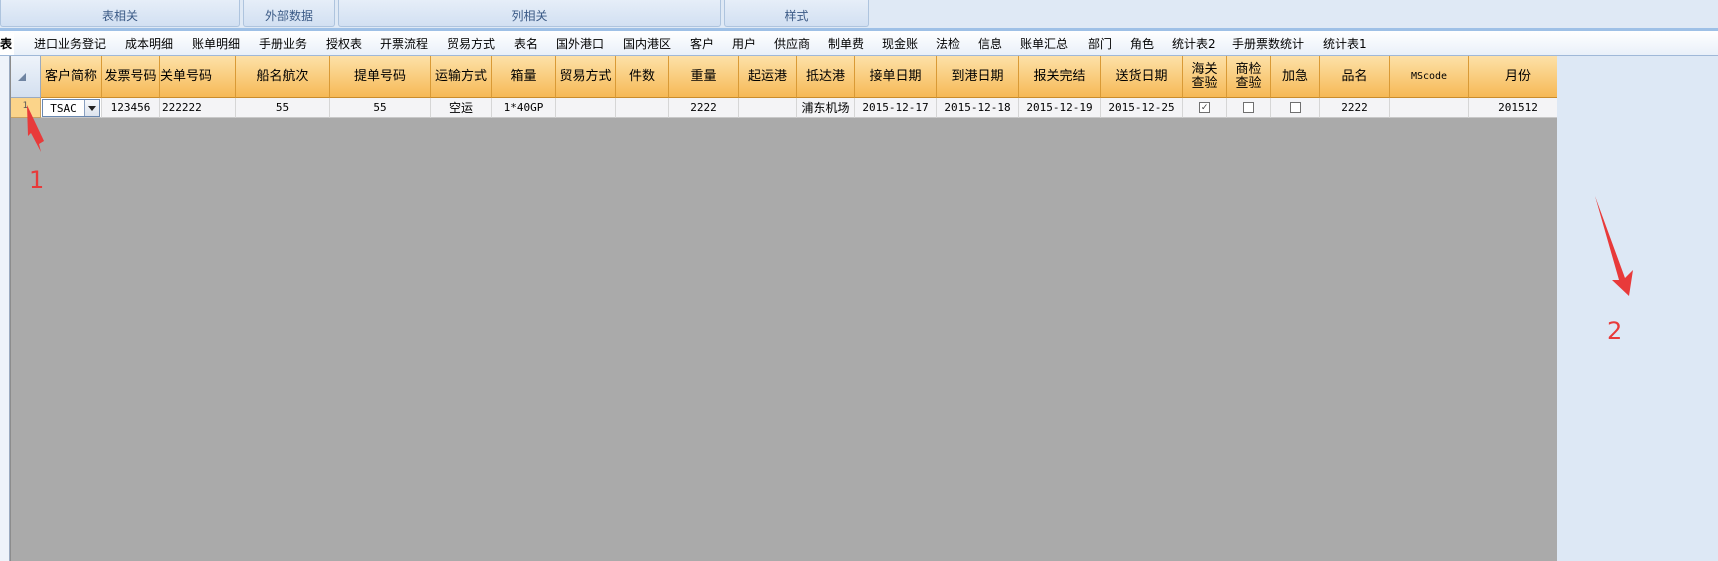 The height and width of the screenshot is (561, 1718). Describe the element at coordinates (37, 180) in the screenshot. I see `annotation-label-1: 1` at that location.